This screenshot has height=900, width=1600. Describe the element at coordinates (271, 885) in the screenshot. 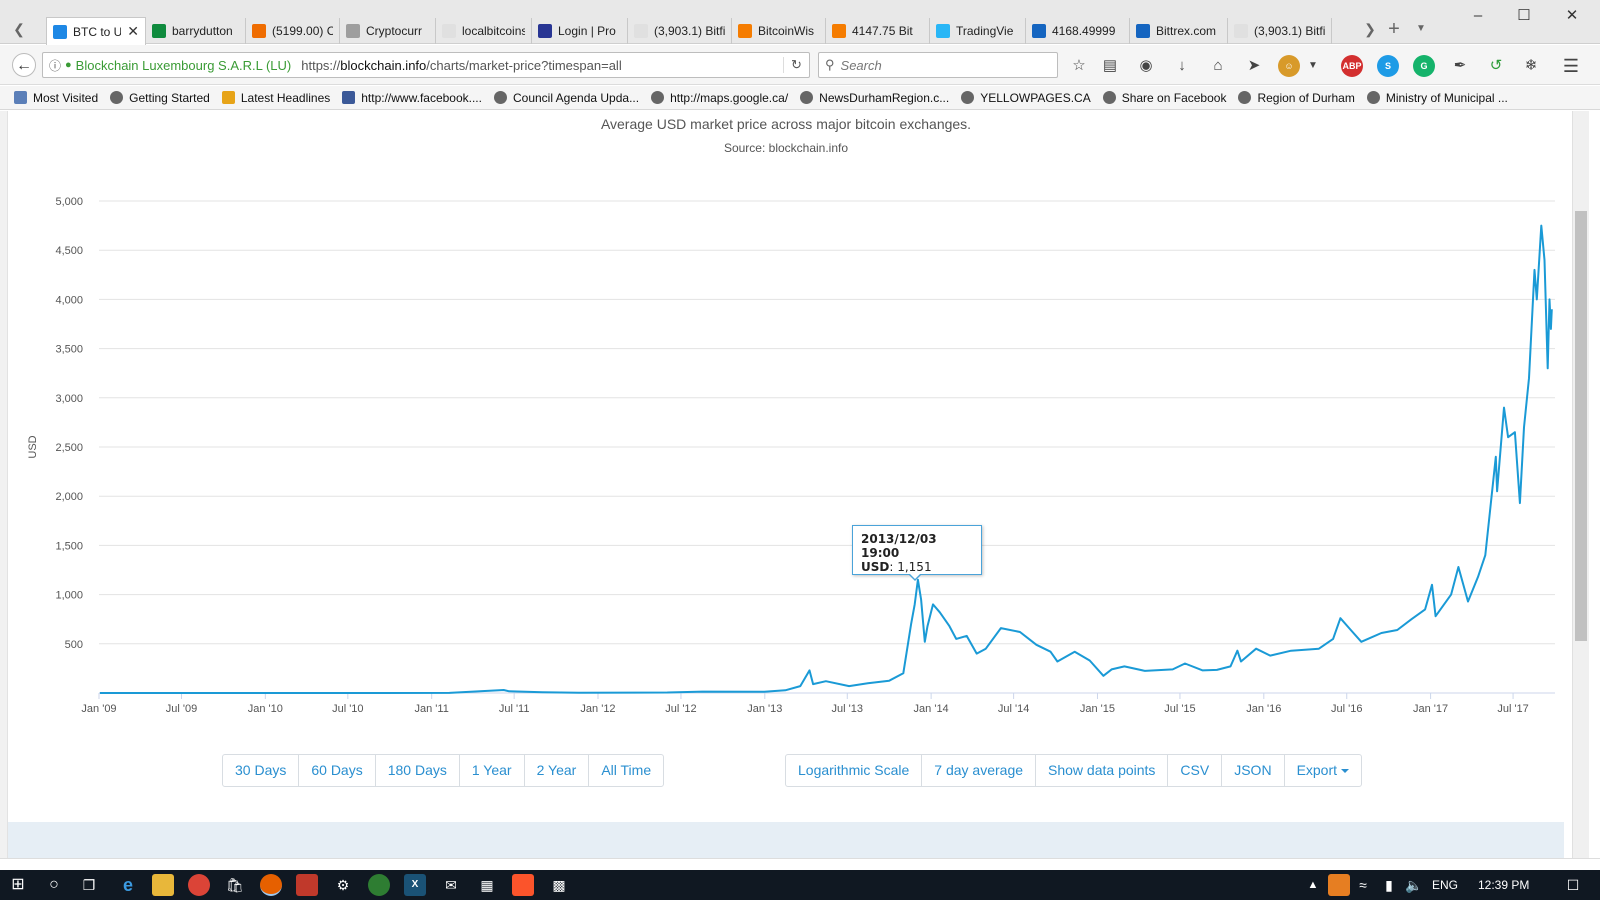

I see `firefox-icon` at that location.